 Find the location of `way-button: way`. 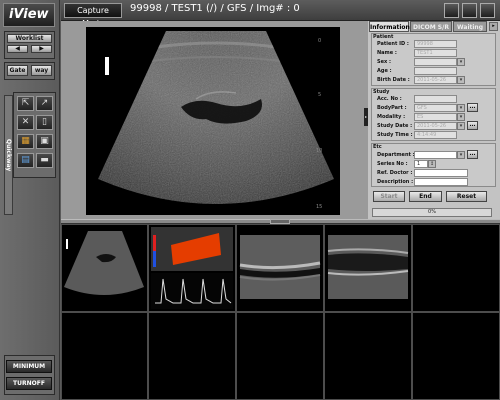

way-button: way is located at coordinates (41, 70).